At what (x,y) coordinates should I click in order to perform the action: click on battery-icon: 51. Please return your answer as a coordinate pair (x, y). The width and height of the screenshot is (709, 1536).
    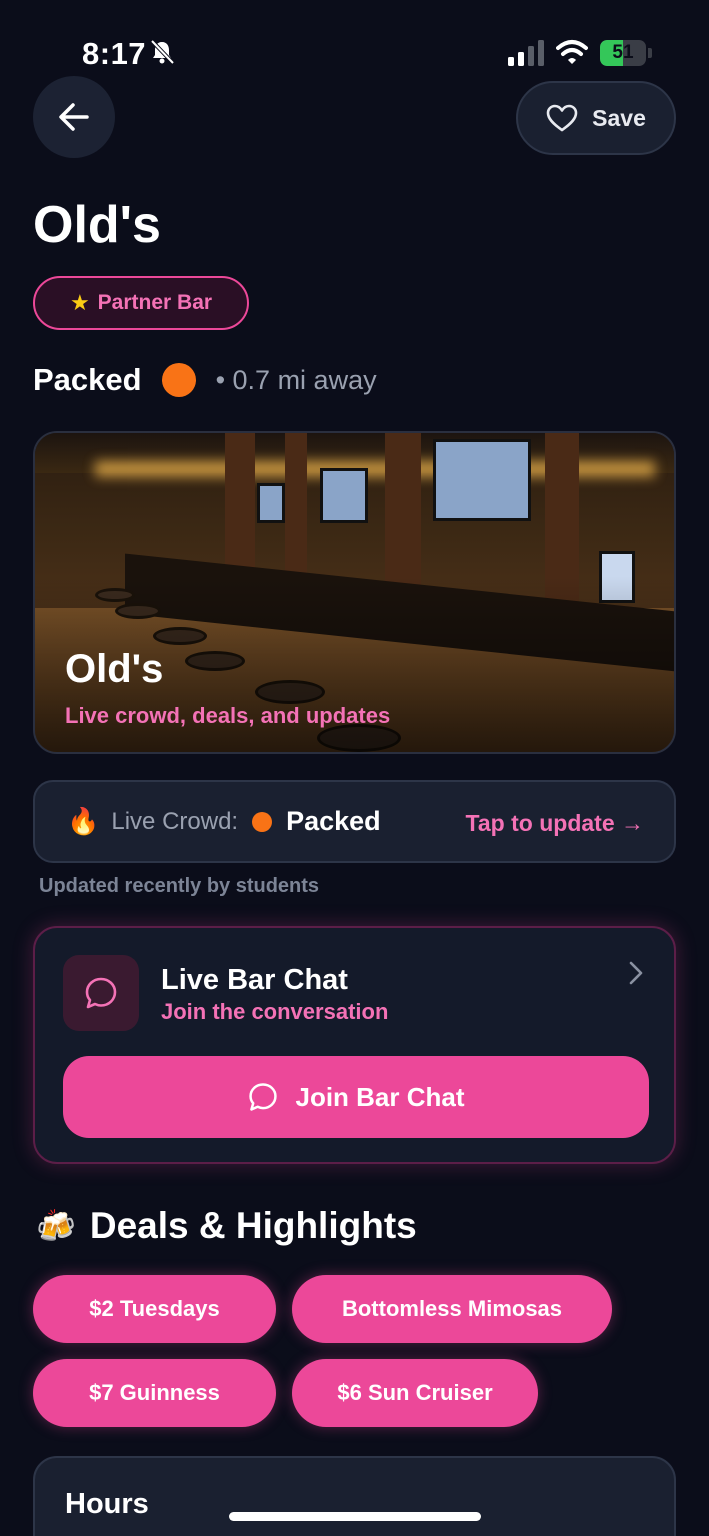
    Looking at the image, I should click on (626, 53).